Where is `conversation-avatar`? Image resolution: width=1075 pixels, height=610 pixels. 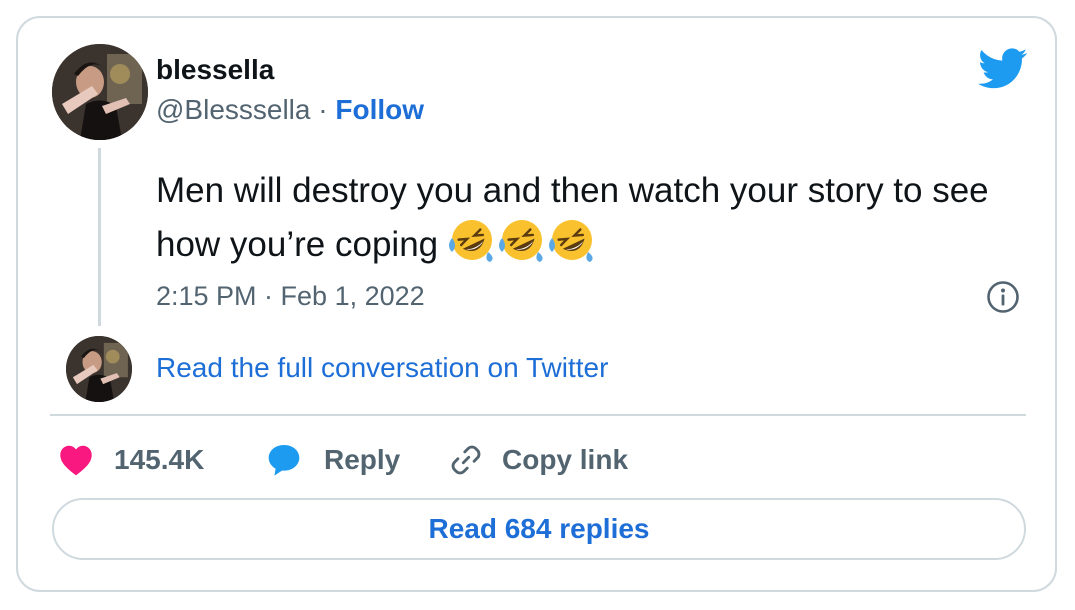 conversation-avatar is located at coordinates (99, 369).